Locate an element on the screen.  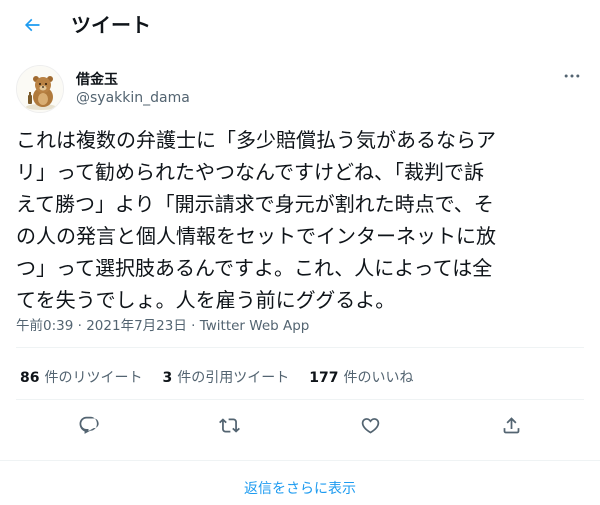
stat-label: 件のいいね is located at coordinates (378, 378).